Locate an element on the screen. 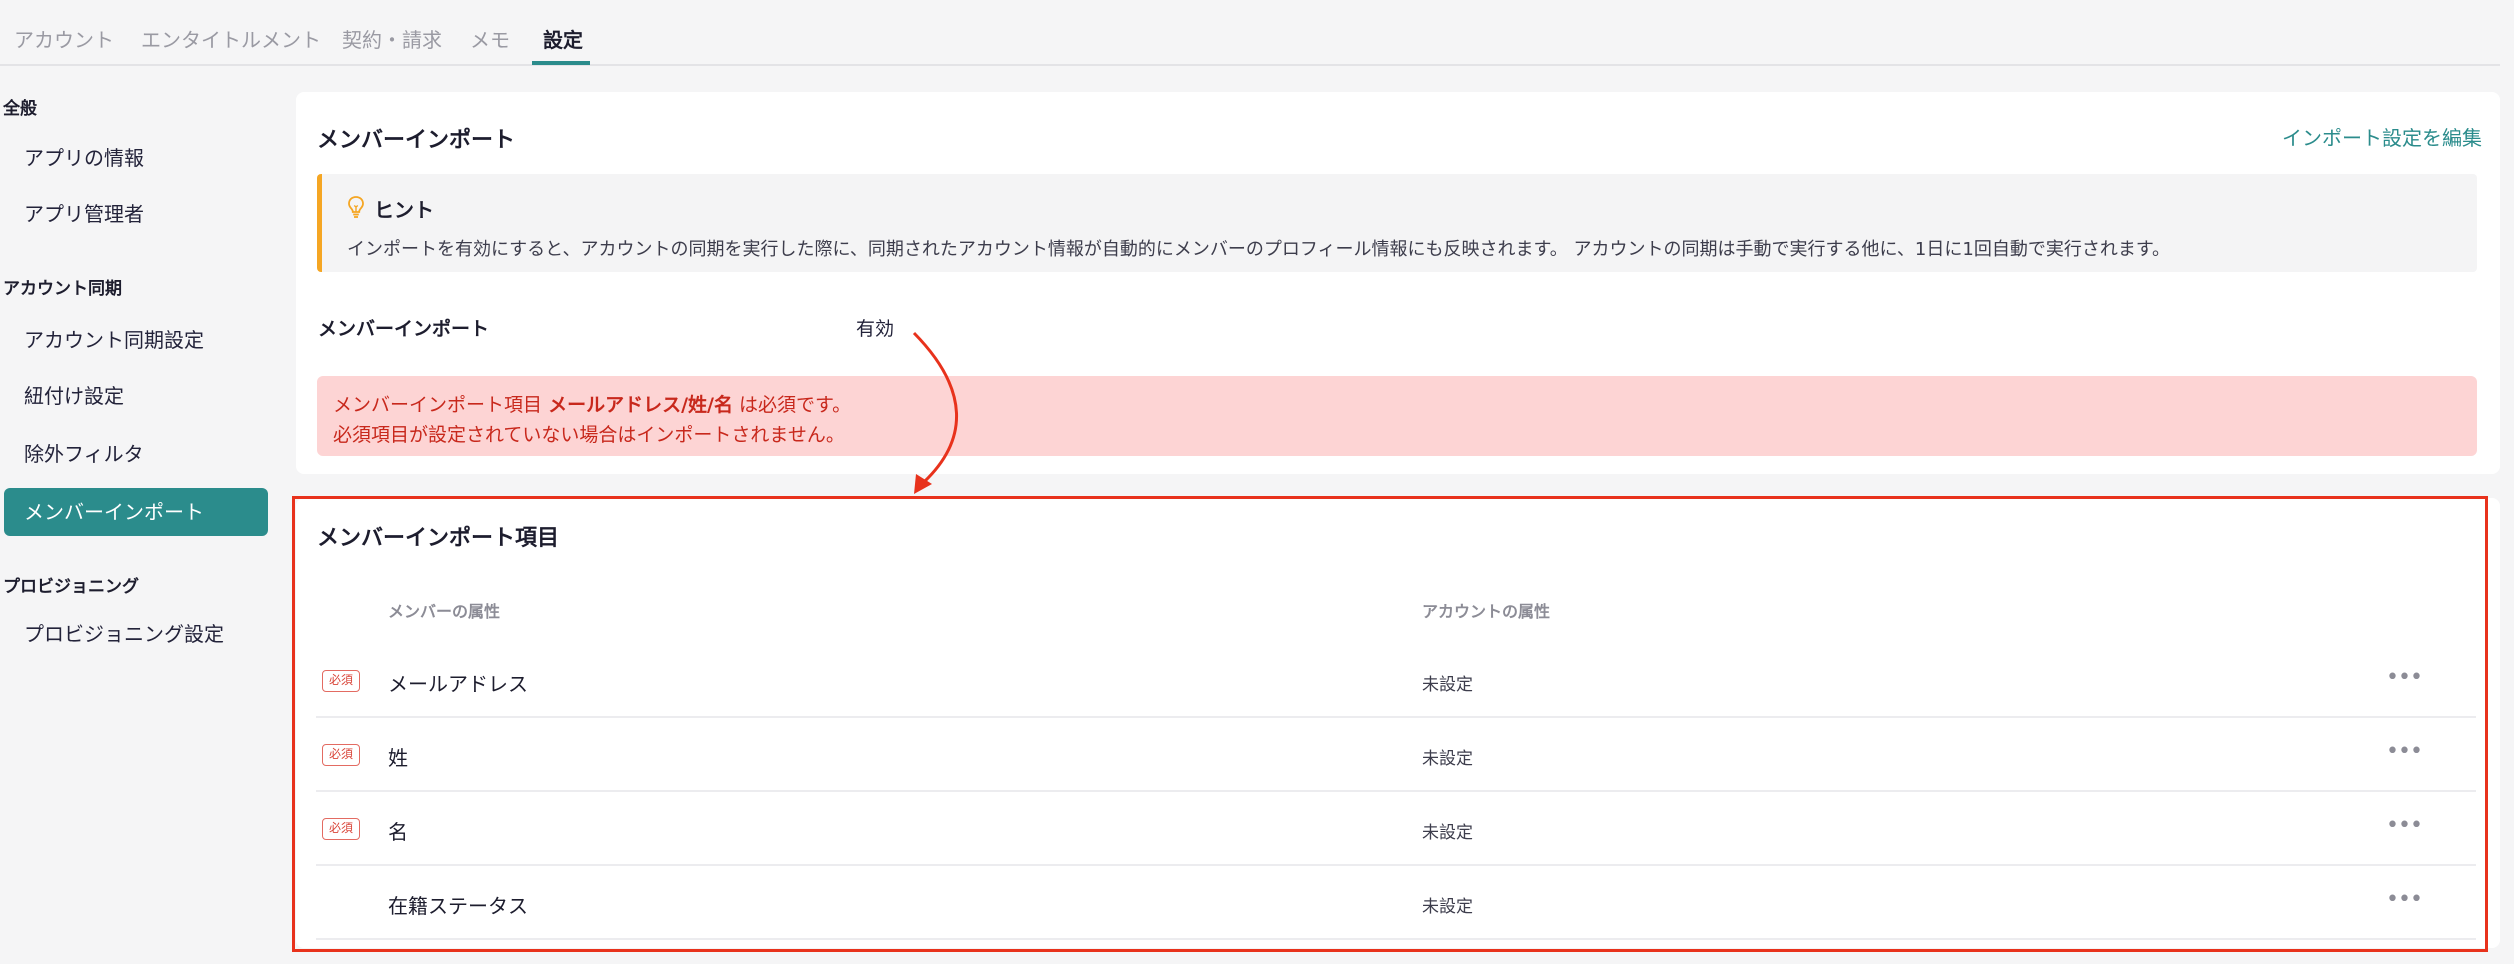  member-attribute-employment-status: 在籍ステータス is located at coordinates (458, 906).